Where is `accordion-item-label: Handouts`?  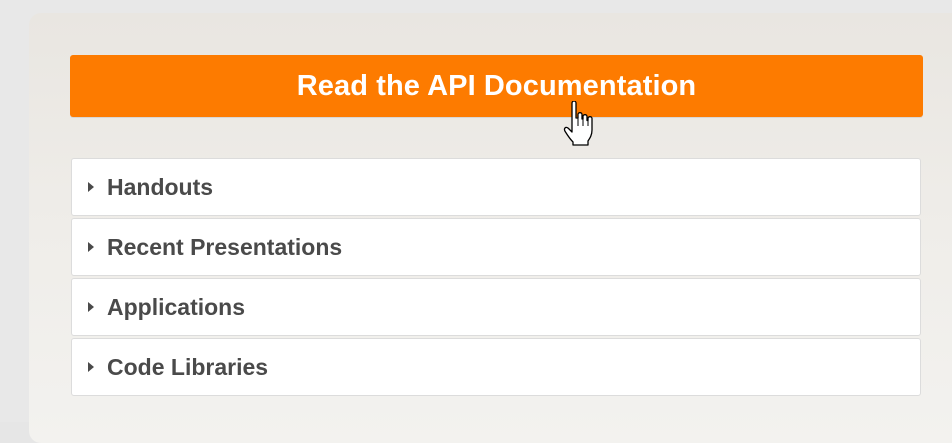
accordion-item-label: Handouts is located at coordinates (160, 186).